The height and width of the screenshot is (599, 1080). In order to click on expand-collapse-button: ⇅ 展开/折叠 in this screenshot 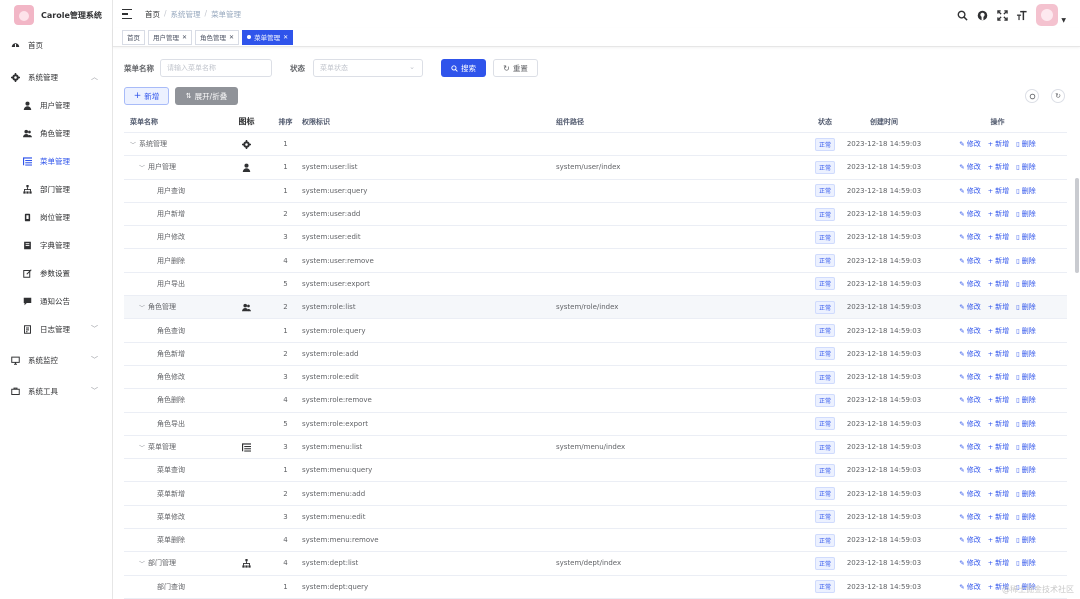, I will do `click(206, 96)`.